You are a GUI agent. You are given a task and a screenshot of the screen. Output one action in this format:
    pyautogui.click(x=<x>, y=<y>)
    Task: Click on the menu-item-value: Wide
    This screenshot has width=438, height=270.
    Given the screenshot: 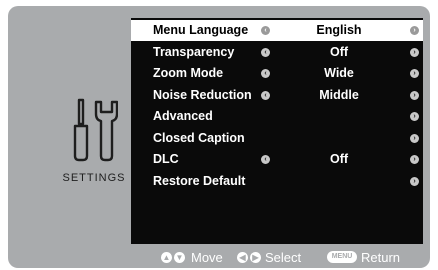 What is the action you would take?
    pyautogui.click(x=339, y=73)
    